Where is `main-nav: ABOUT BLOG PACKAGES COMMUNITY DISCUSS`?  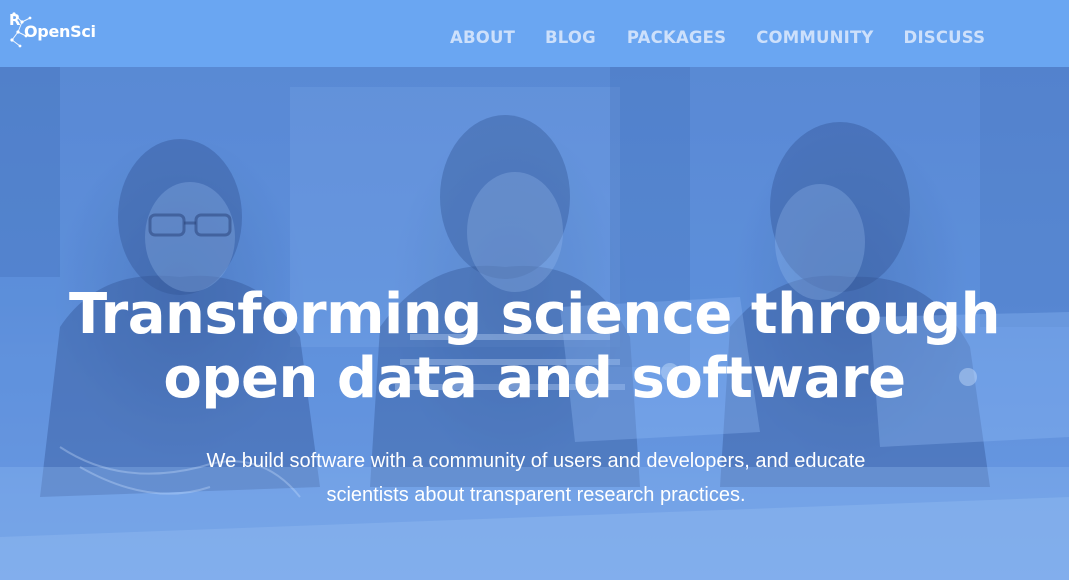
main-nav: ABOUT BLOG PACKAGES COMMUNITY DISCUSS is located at coordinates (717, 38).